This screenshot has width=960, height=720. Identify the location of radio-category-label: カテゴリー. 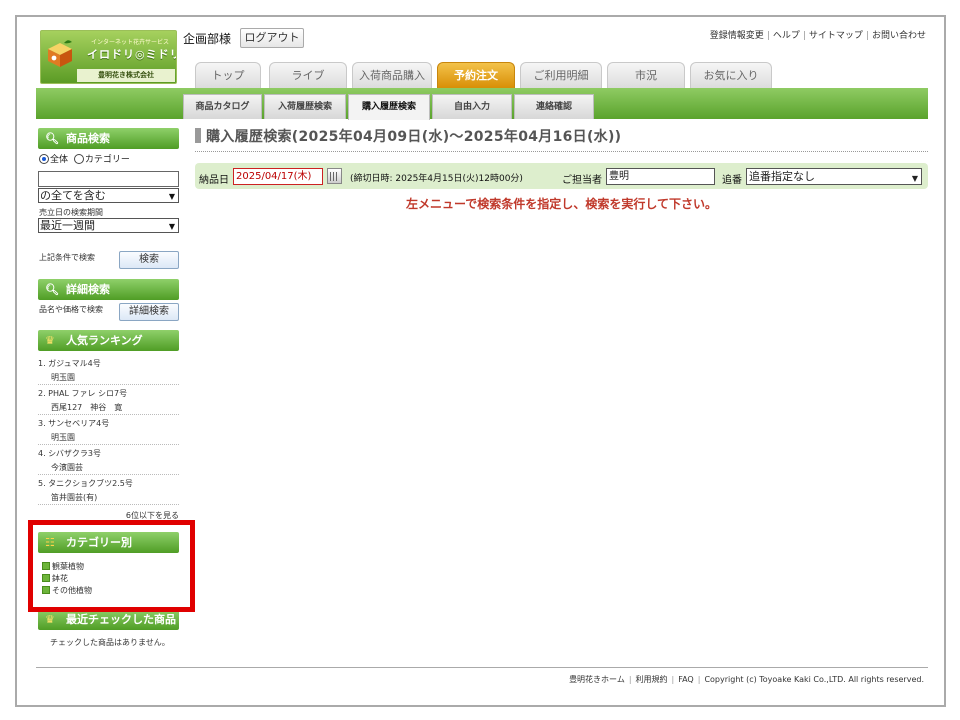
(107, 160).